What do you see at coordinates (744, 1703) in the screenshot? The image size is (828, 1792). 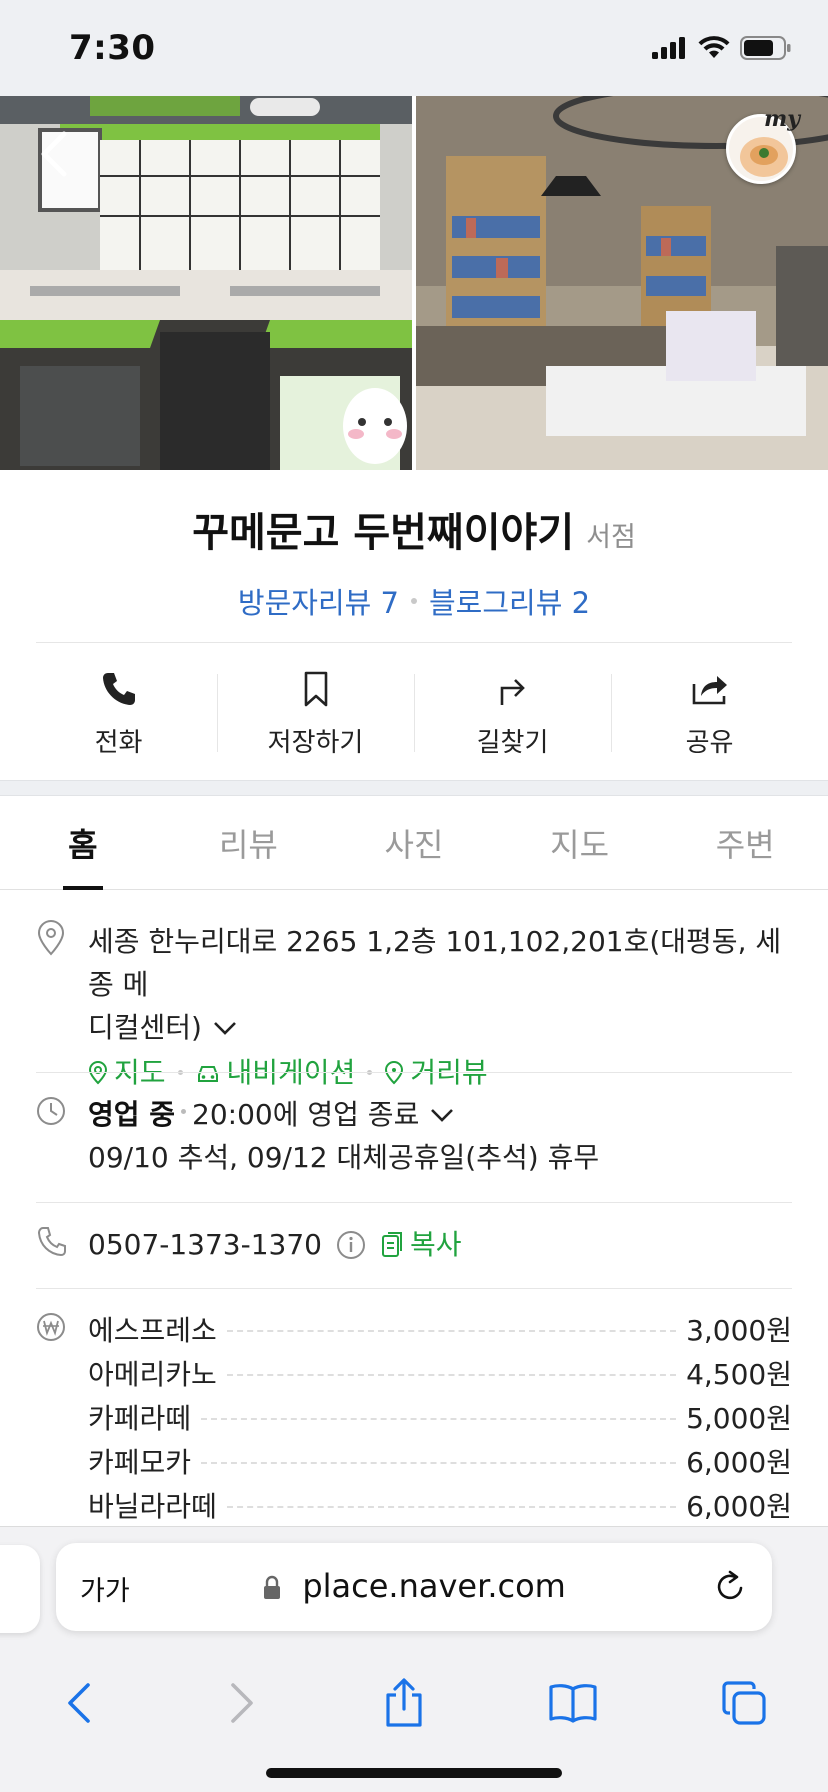 I see `tabs-icon` at bounding box center [744, 1703].